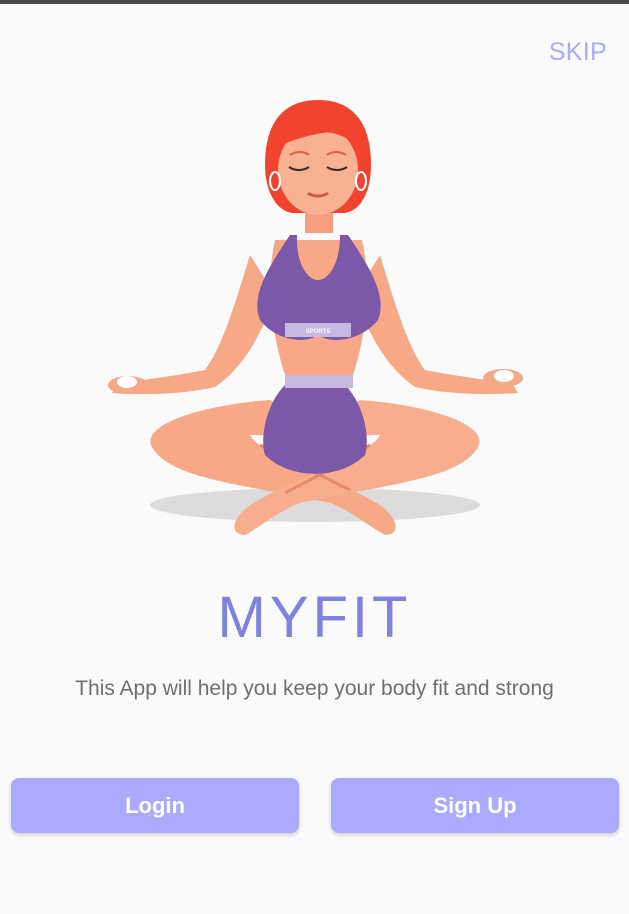 The image size is (629, 914). I want to click on status-bar-edge, so click(314, 2).